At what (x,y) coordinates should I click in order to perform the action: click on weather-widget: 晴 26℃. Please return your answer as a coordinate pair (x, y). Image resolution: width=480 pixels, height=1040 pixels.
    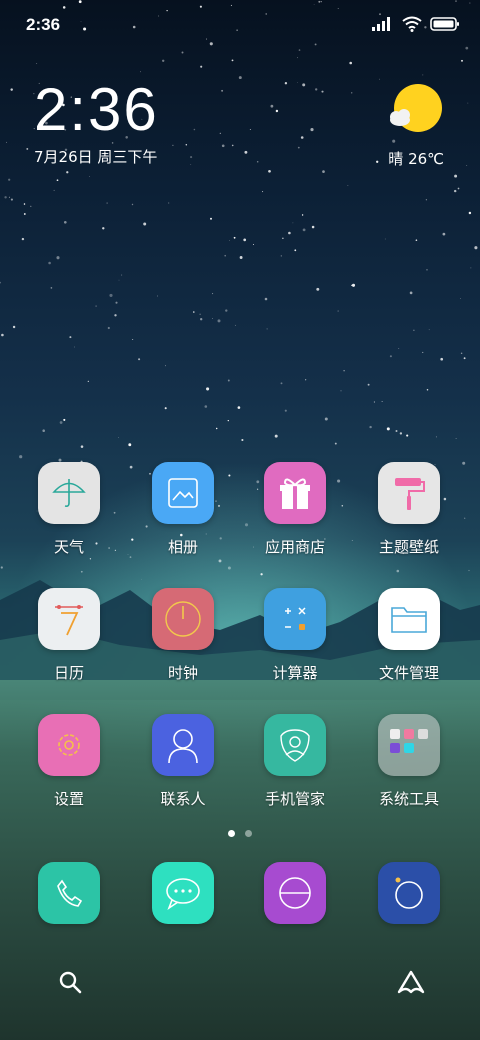
    Looking at the image, I should click on (414, 125).